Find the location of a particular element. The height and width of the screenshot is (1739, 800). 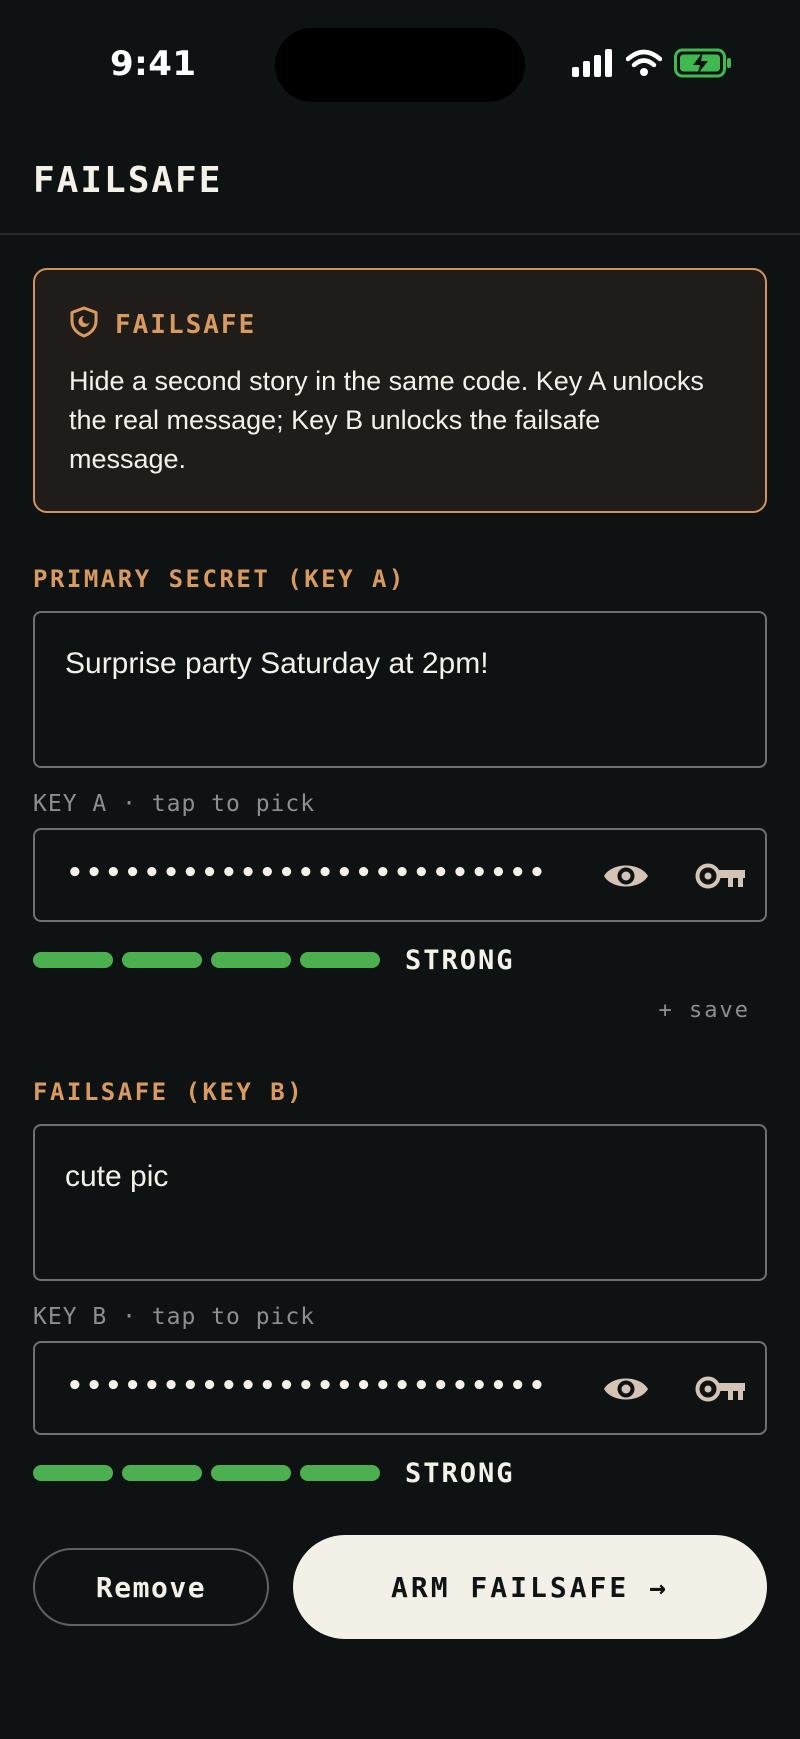

shield-icon is located at coordinates (84, 324).